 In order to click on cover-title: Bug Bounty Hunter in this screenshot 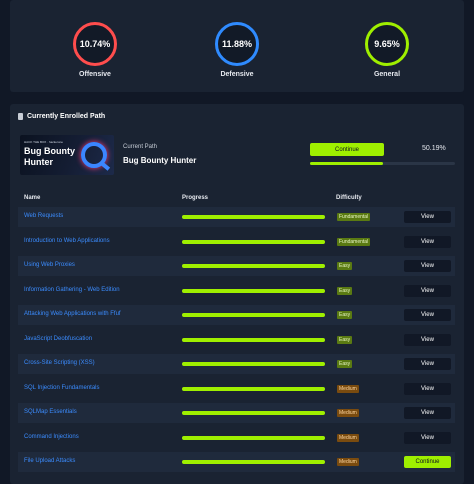, I will do `click(49, 156)`.